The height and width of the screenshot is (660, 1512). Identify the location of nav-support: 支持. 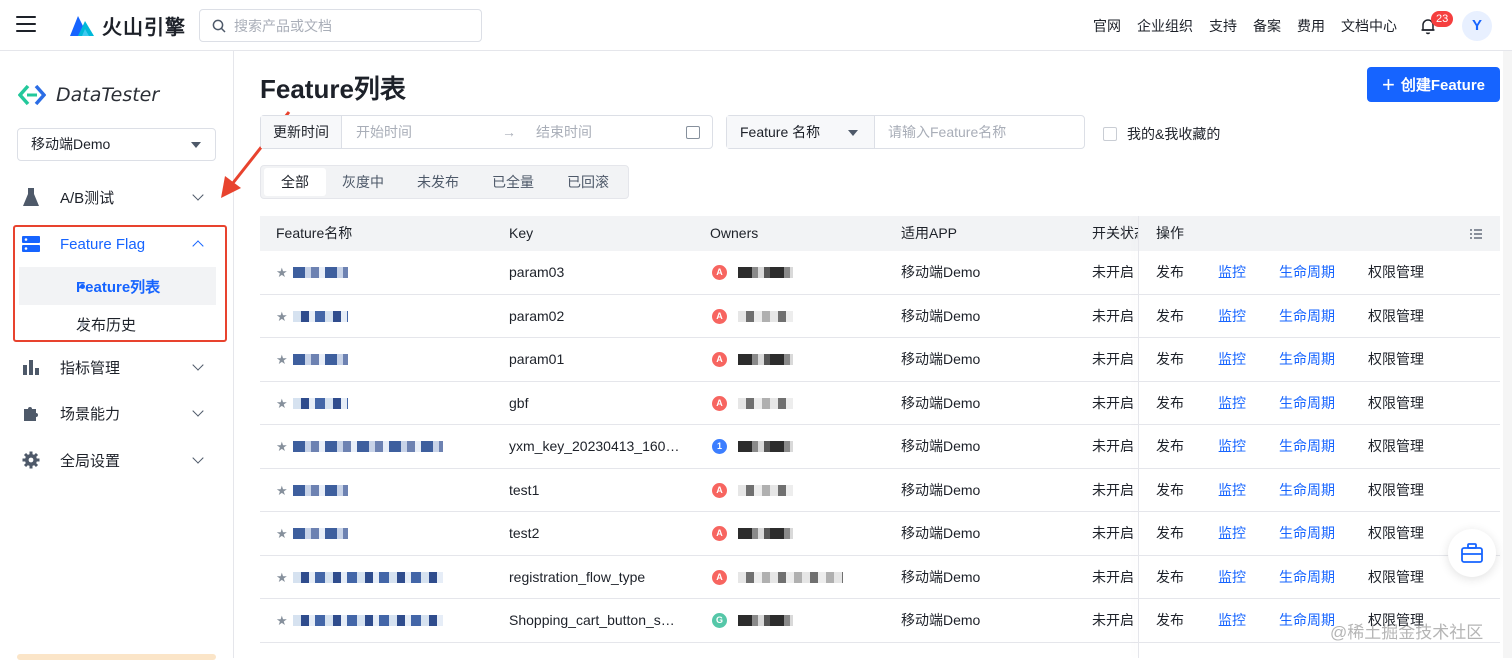
(1223, 26).